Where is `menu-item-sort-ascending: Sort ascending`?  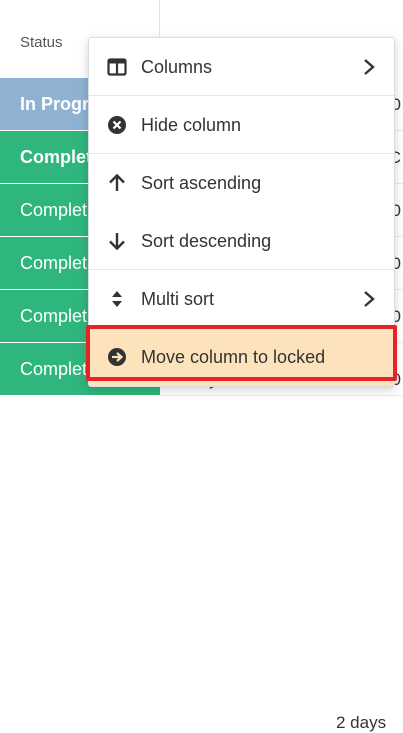 menu-item-sort-ascending: Sort ascending is located at coordinates (241, 183).